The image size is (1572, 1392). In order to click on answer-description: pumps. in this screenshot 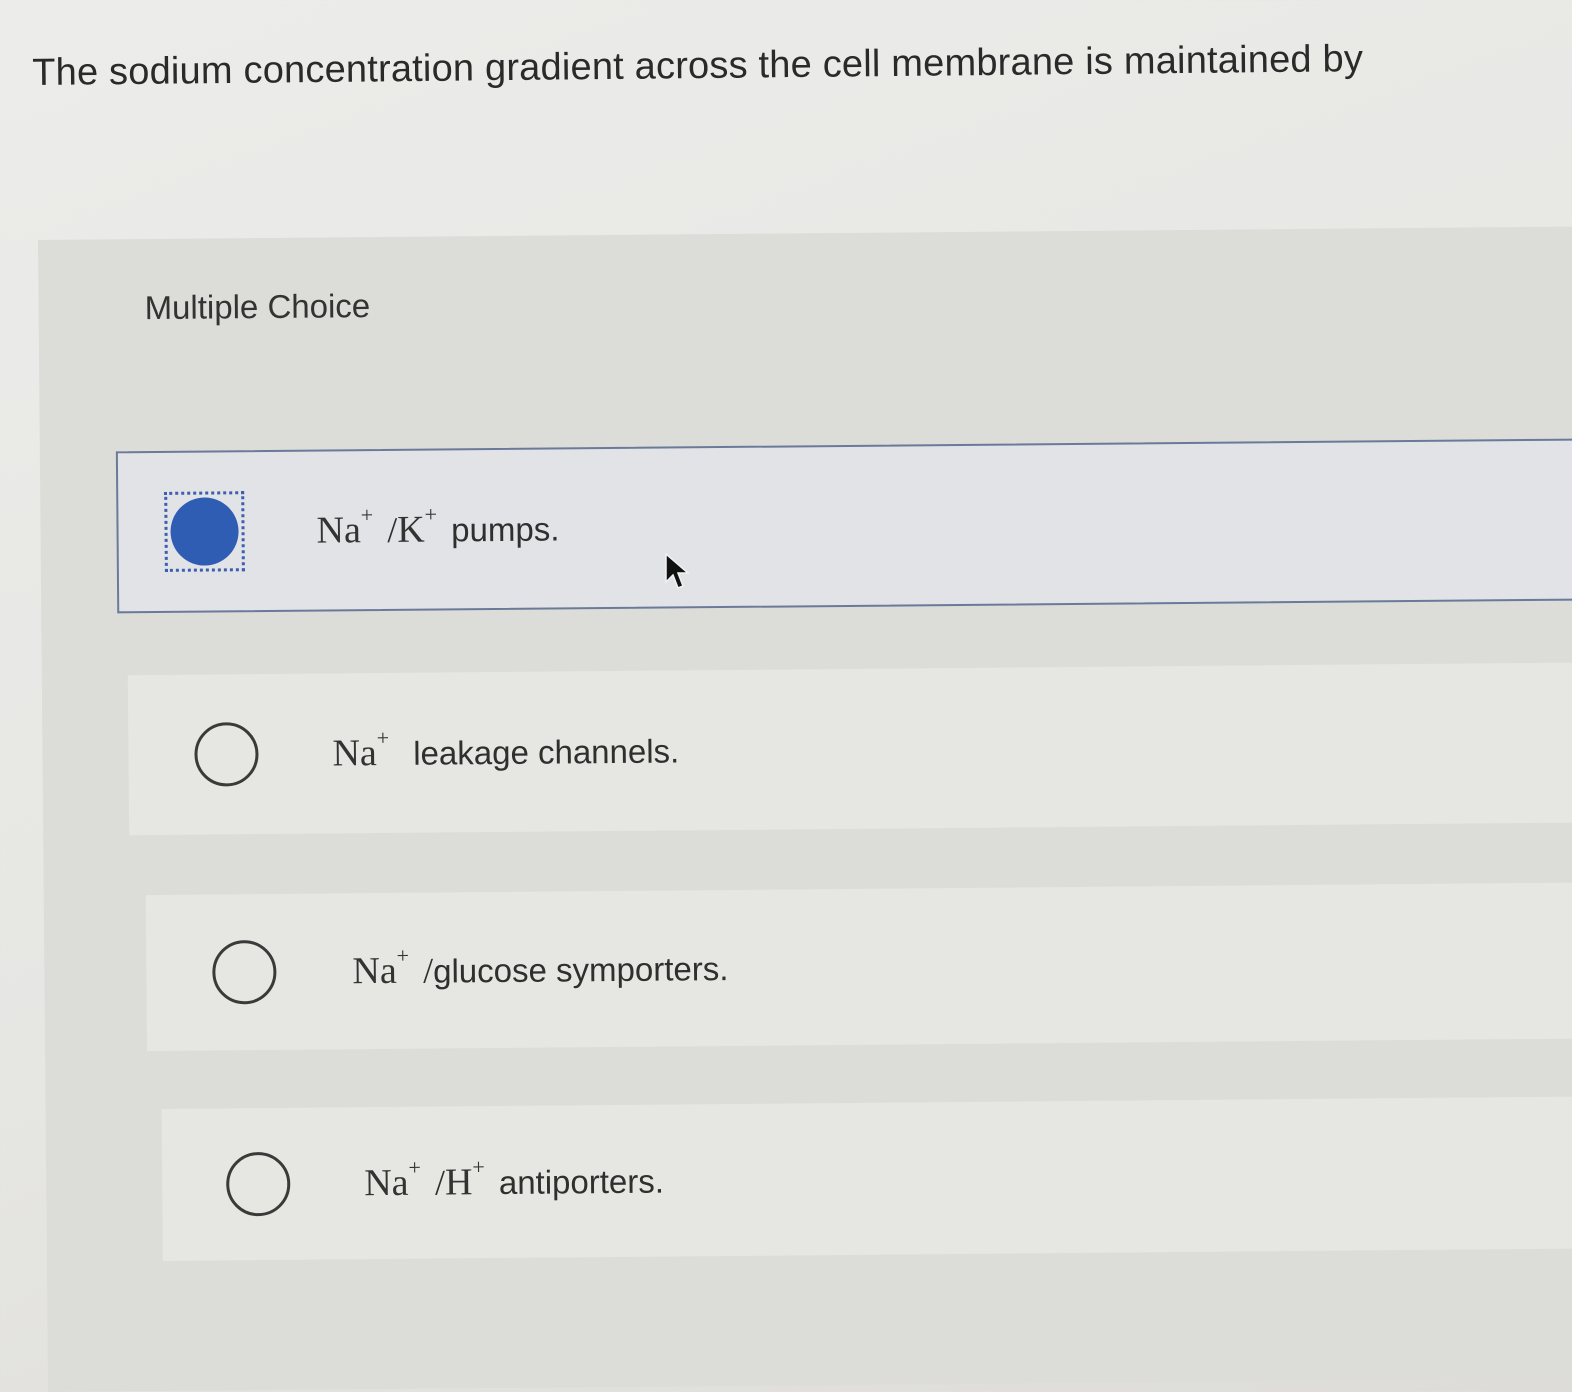, I will do `click(505, 529)`.